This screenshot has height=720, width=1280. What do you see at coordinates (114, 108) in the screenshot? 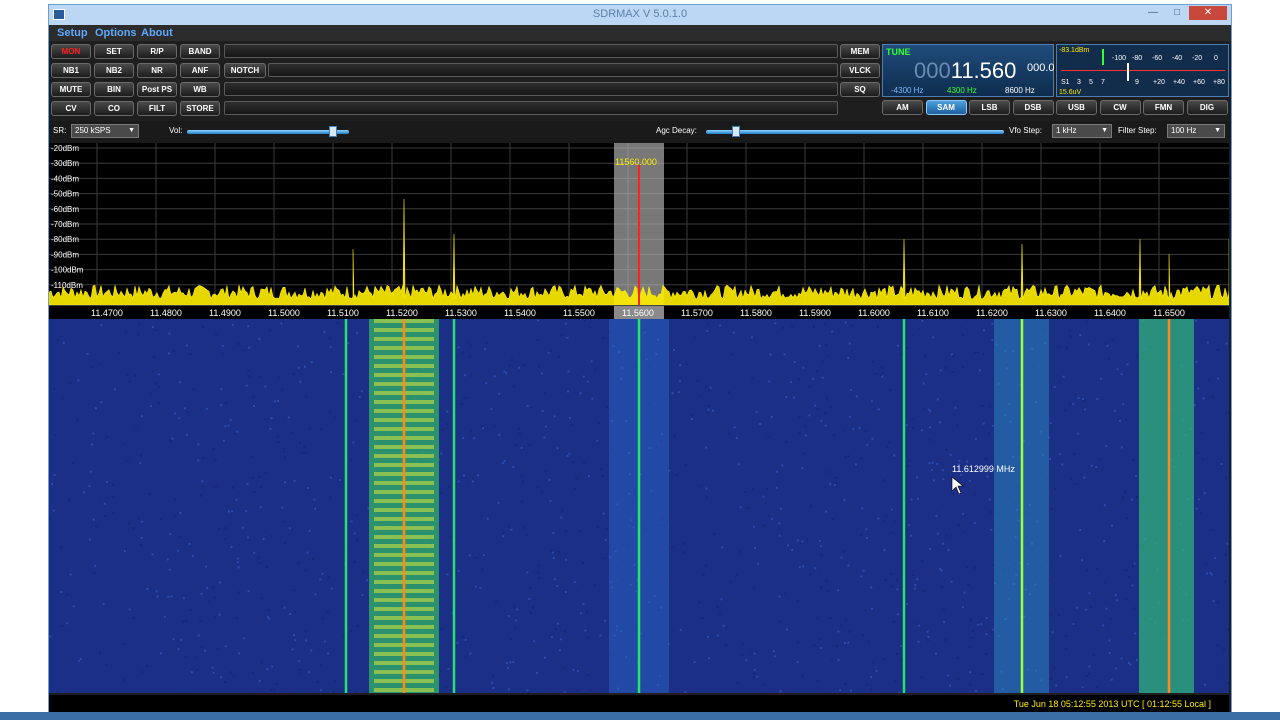
I see `co-button: CO` at bounding box center [114, 108].